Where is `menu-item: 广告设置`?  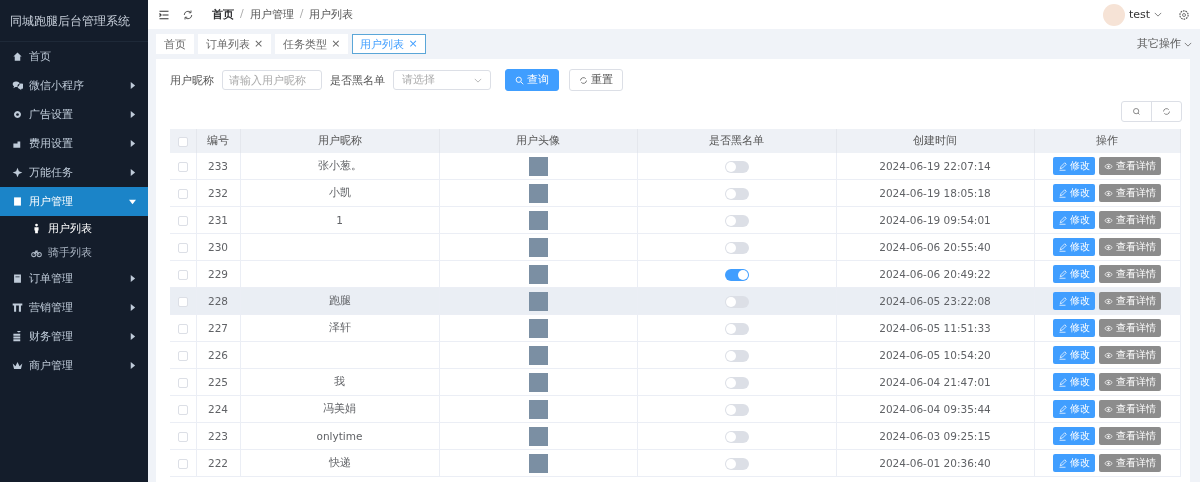
menu-item: 广告设置 is located at coordinates (74, 114).